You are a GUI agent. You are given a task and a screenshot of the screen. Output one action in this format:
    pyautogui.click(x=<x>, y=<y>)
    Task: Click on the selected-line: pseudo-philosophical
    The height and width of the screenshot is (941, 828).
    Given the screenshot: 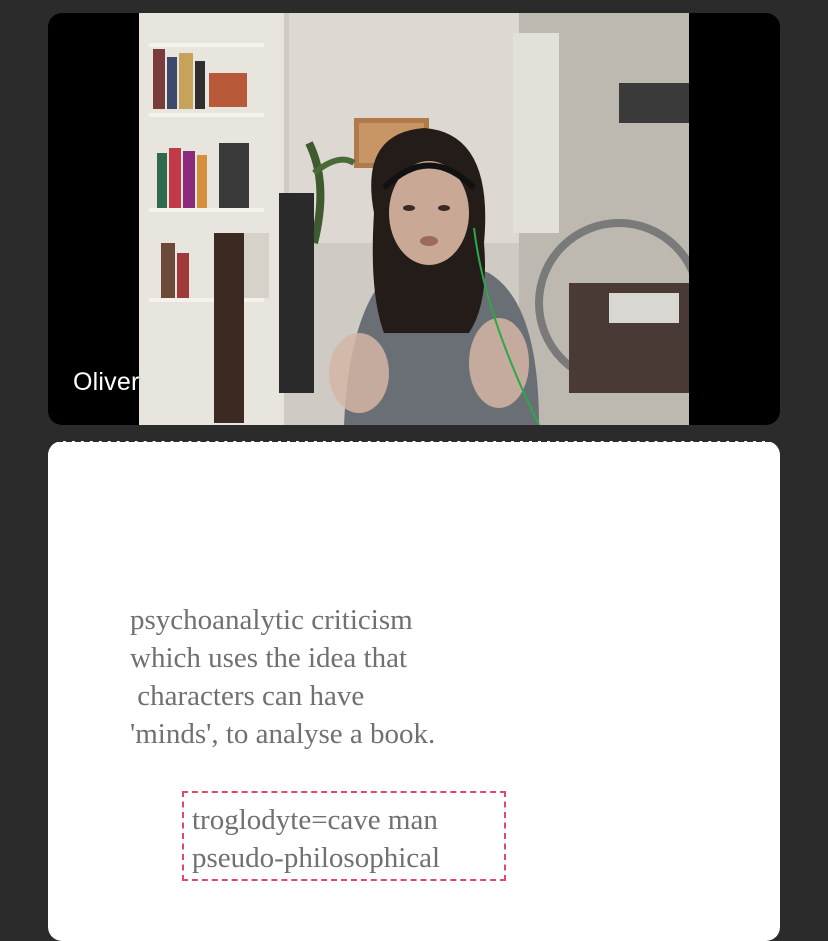 What is the action you would take?
    pyautogui.click(x=316, y=858)
    